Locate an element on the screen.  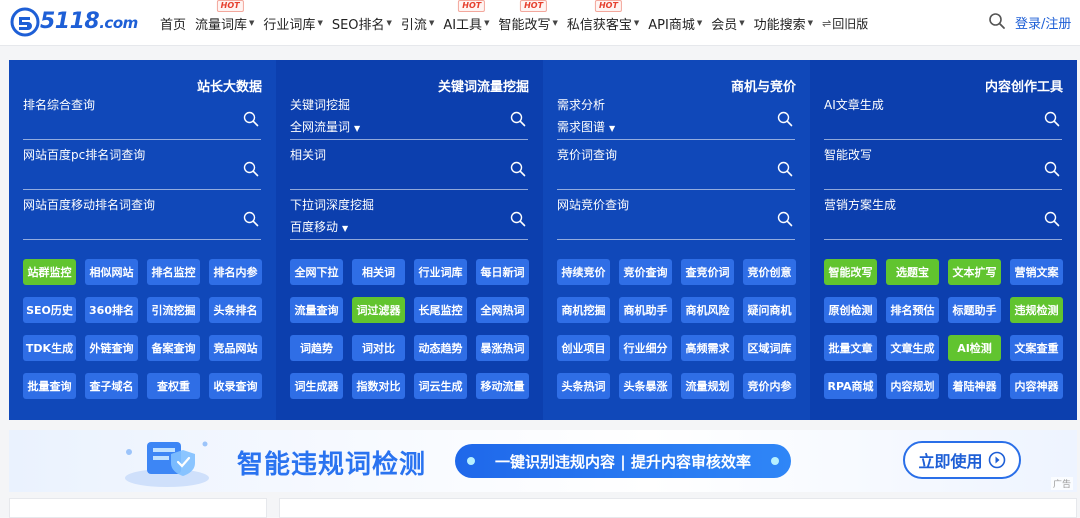
tool-button: 流量查询 is located at coordinates (316, 310).